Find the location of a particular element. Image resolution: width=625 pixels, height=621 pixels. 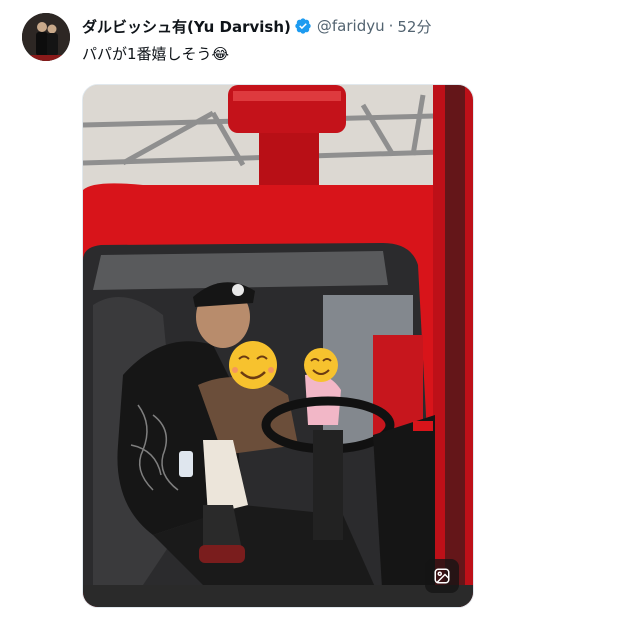

tweet-timestamp: 52分 is located at coordinates (414, 26).